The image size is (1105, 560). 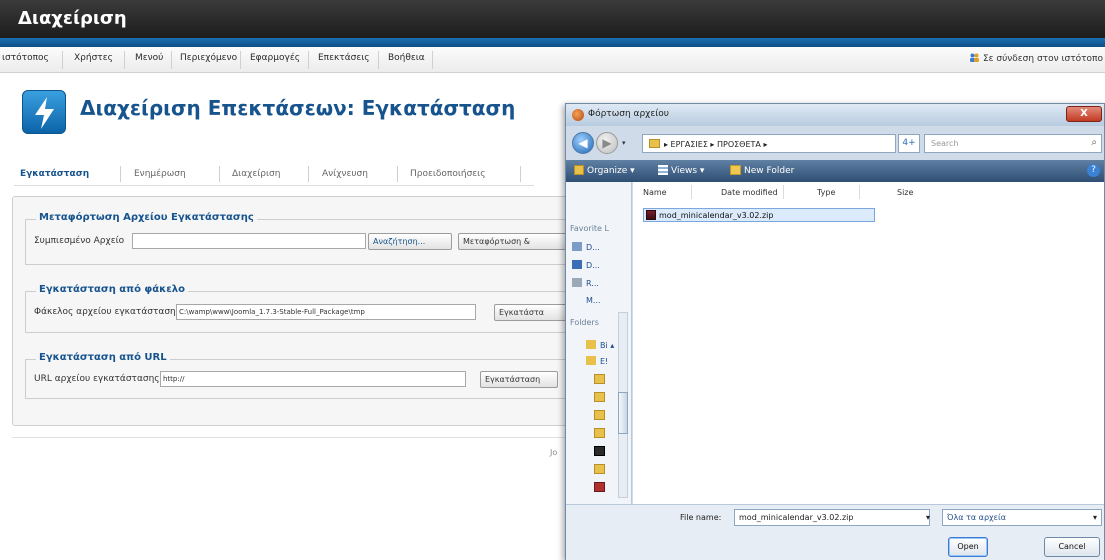 What do you see at coordinates (1022, 517) in the screenshot?
I see `filetype-select: Όλα τα αρχεία ▾` at bounding box center [1022, 517].